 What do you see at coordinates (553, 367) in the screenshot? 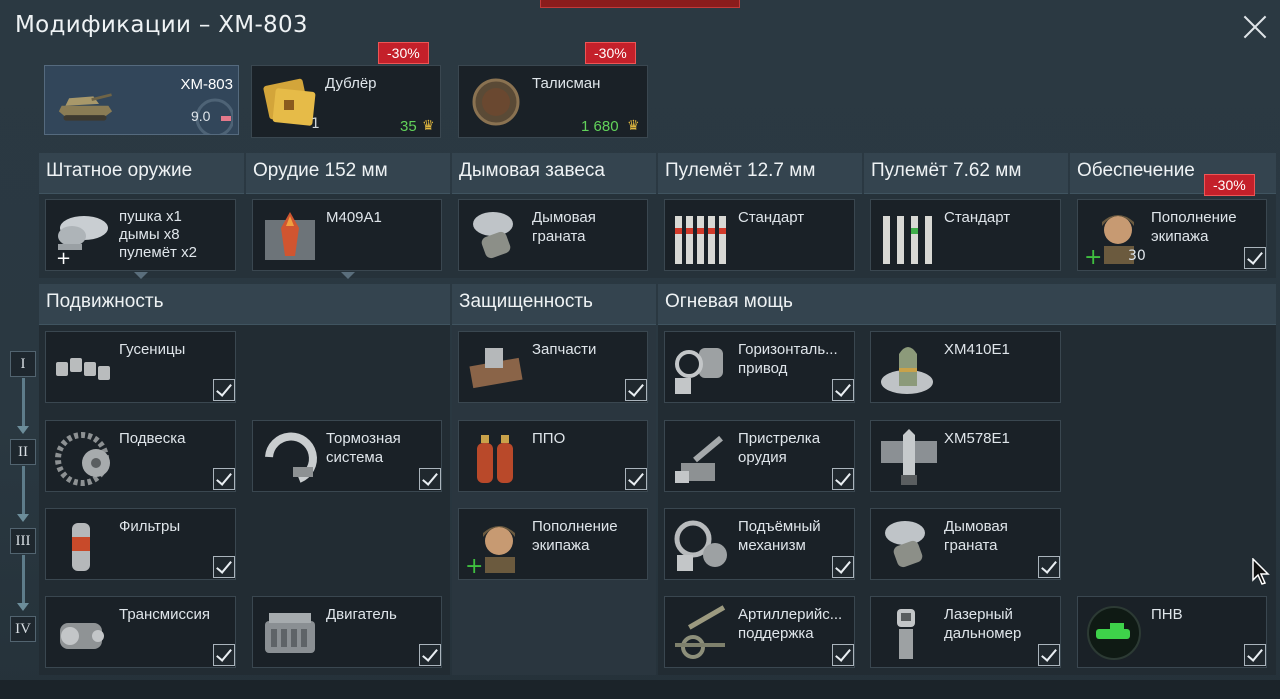
I see `mod-parts: Запчасти` at bounding box center [553, 367].